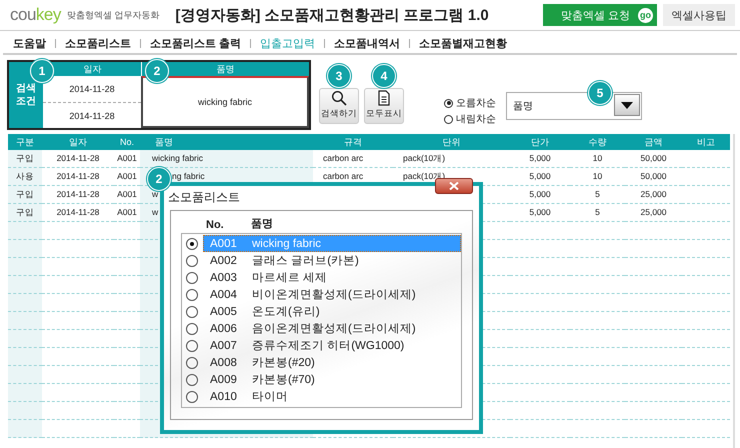 This screenshot has height=448, width=740. Describe the element at coordinates (600, 93) in the screenshot. I see `number-badge: 5` at that location.